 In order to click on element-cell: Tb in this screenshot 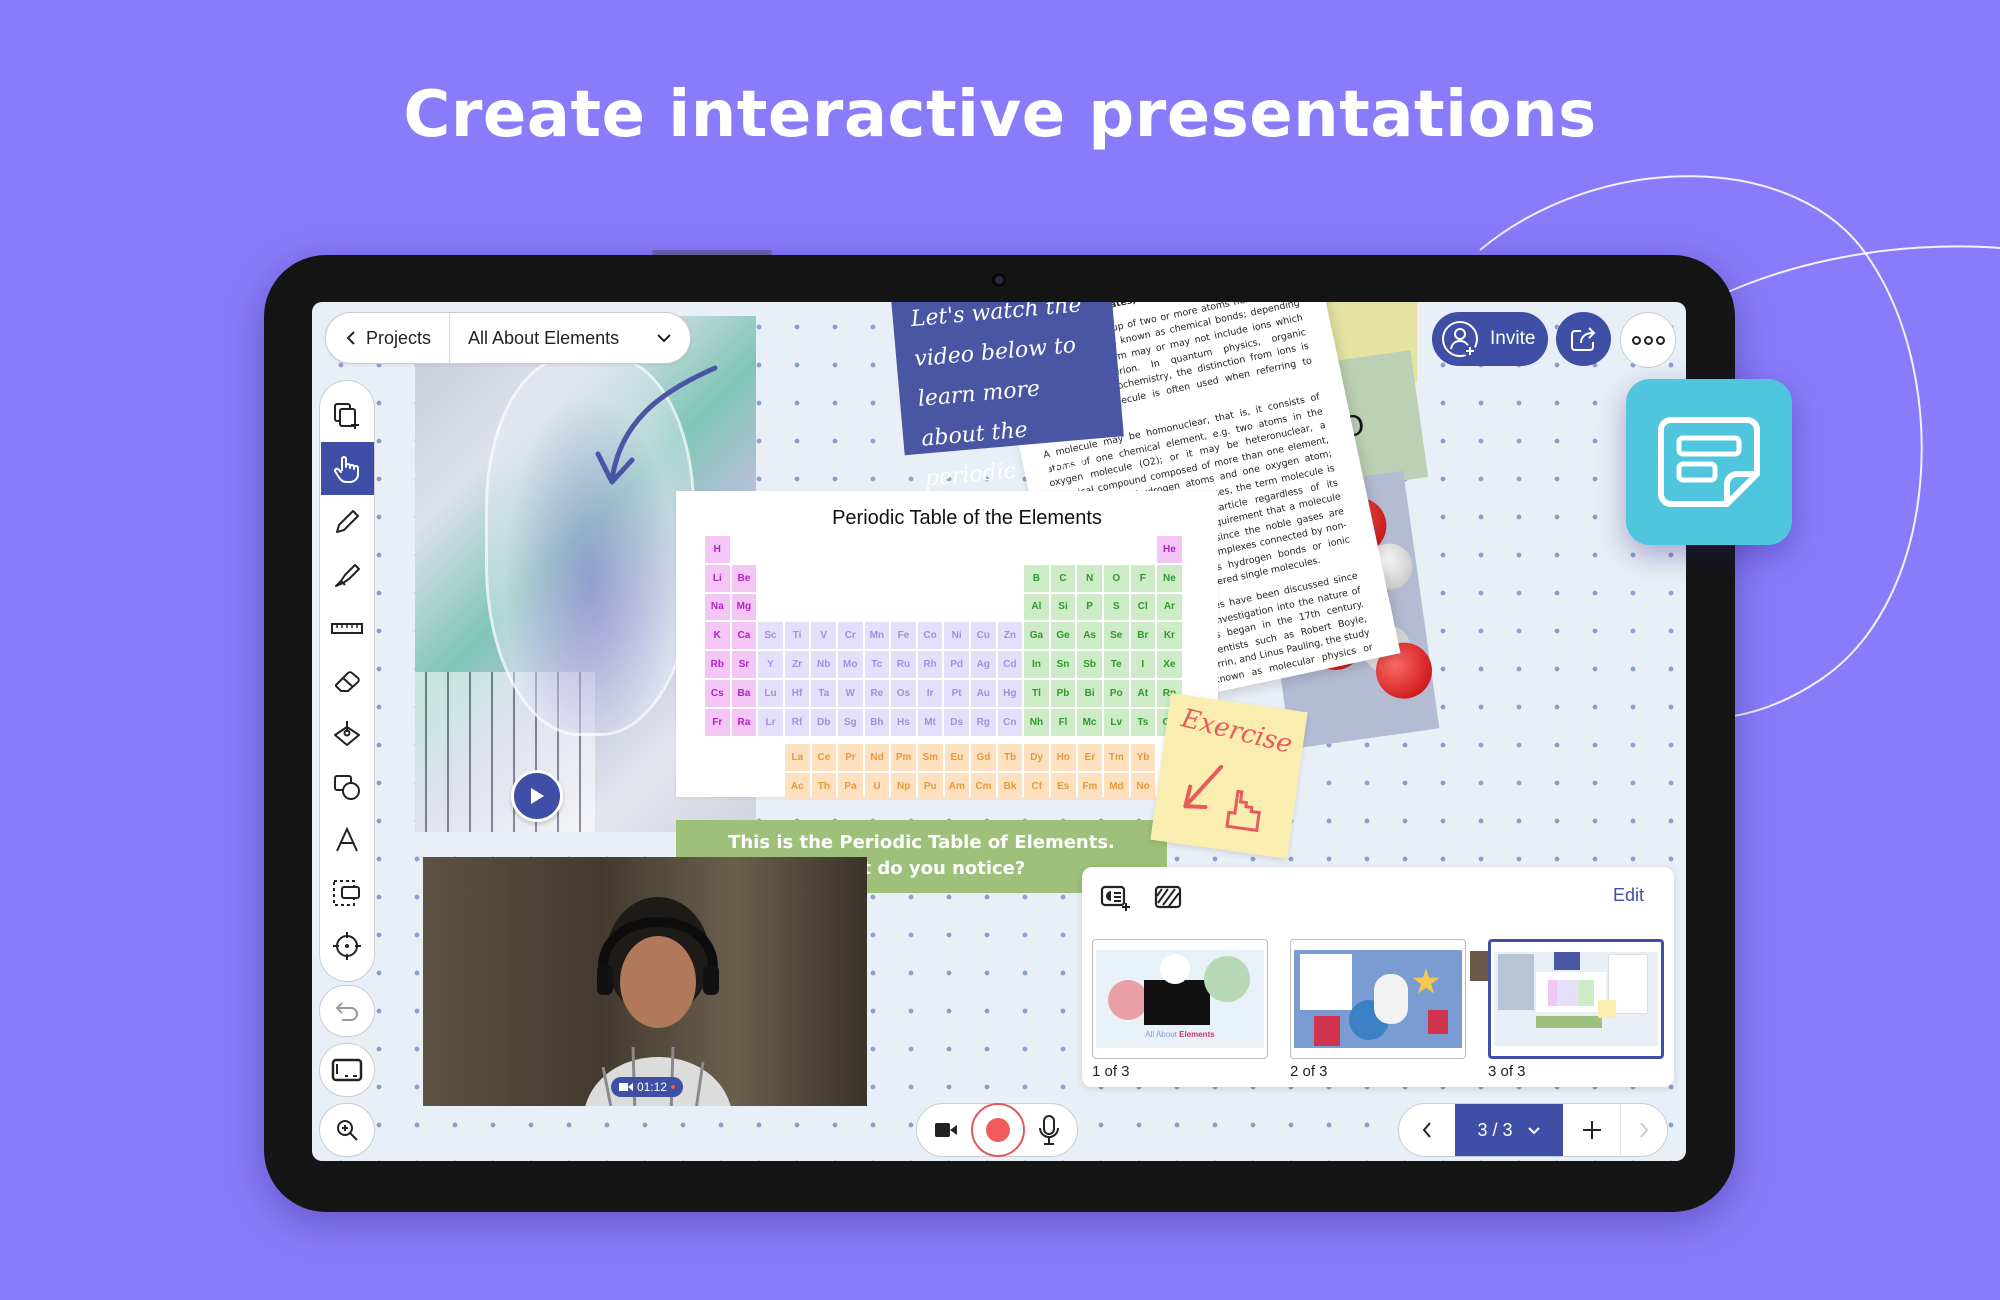, I will do `click(1010, 757)`.